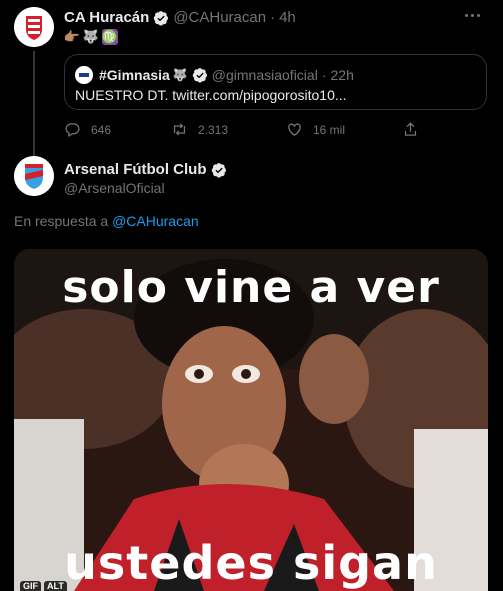 Image resolution: width=503 pixels, height=591 pixels. I want to click on reply-count: 646, so click(101, 129).